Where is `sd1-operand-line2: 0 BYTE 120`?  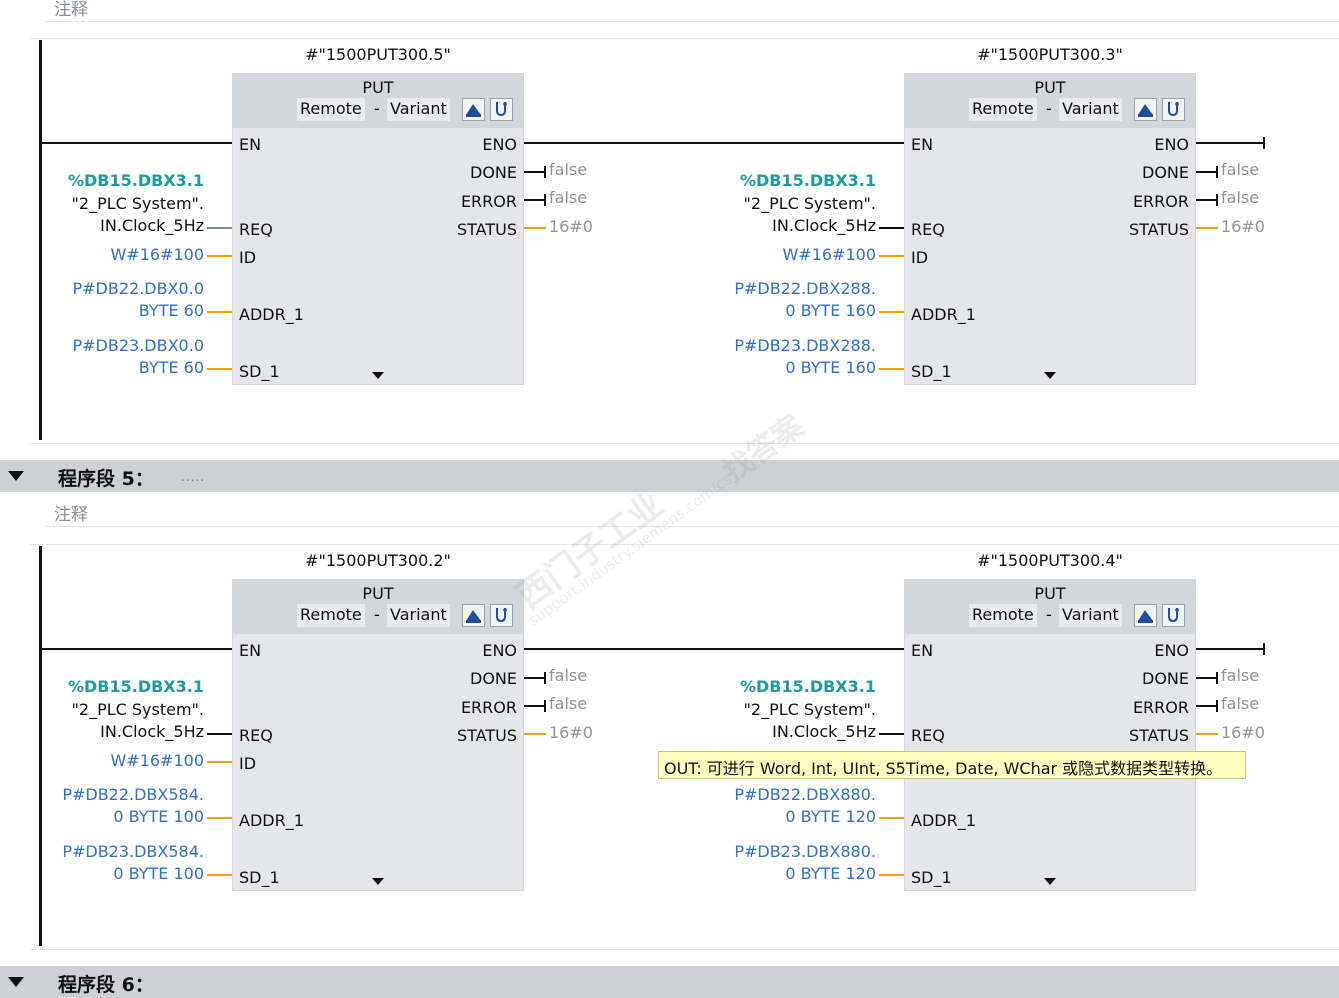
sd1-operand-line2: 0 BYTE 120 is located at coordinates (776, 873).